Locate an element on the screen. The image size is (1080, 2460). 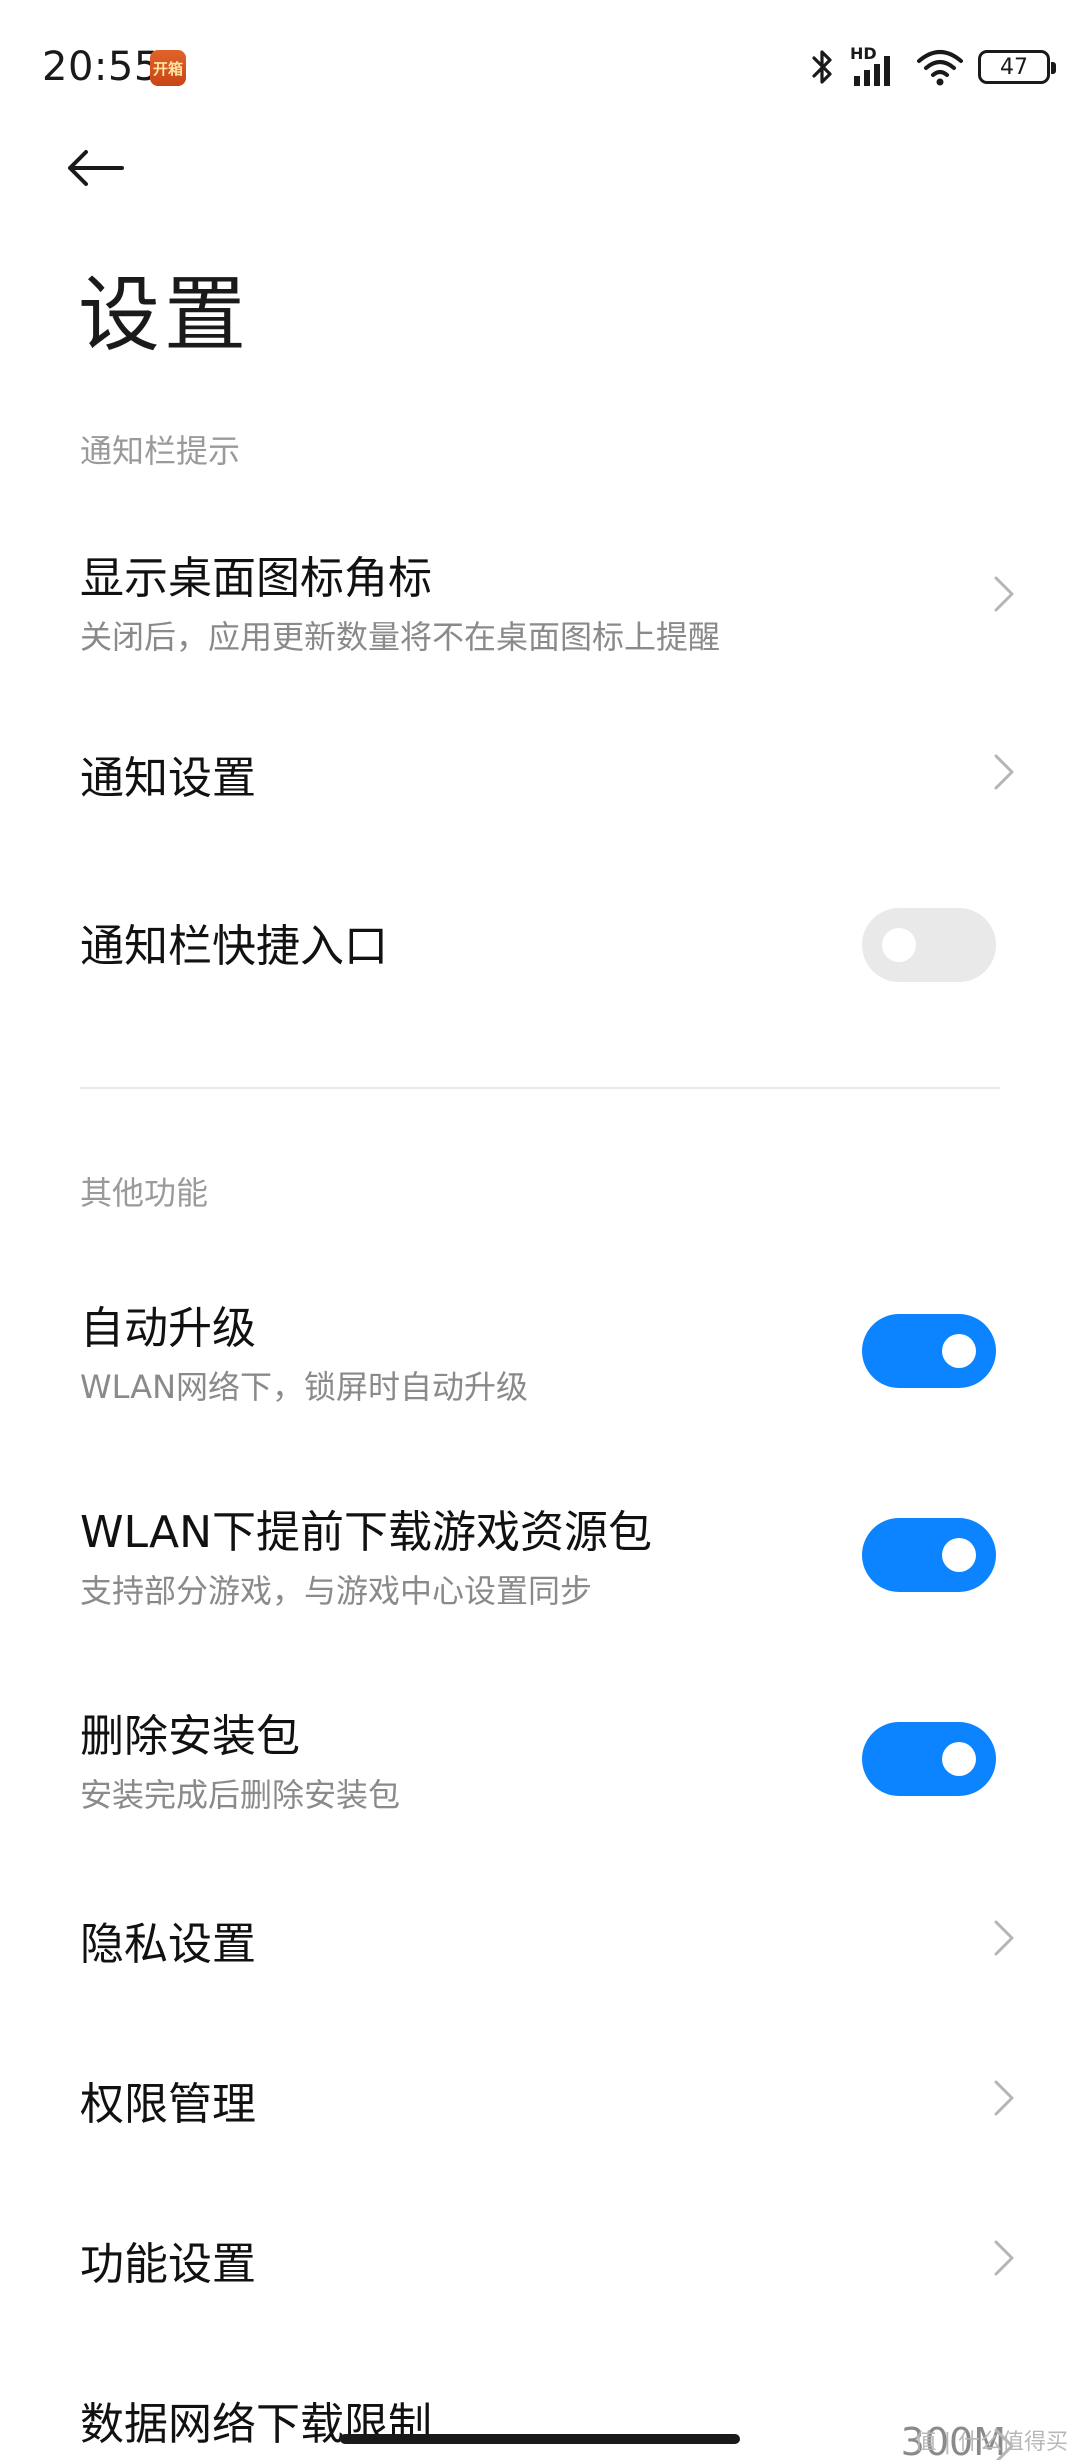
watermark: 值 | 什么值得买 is located at coordinates (991, 2442).